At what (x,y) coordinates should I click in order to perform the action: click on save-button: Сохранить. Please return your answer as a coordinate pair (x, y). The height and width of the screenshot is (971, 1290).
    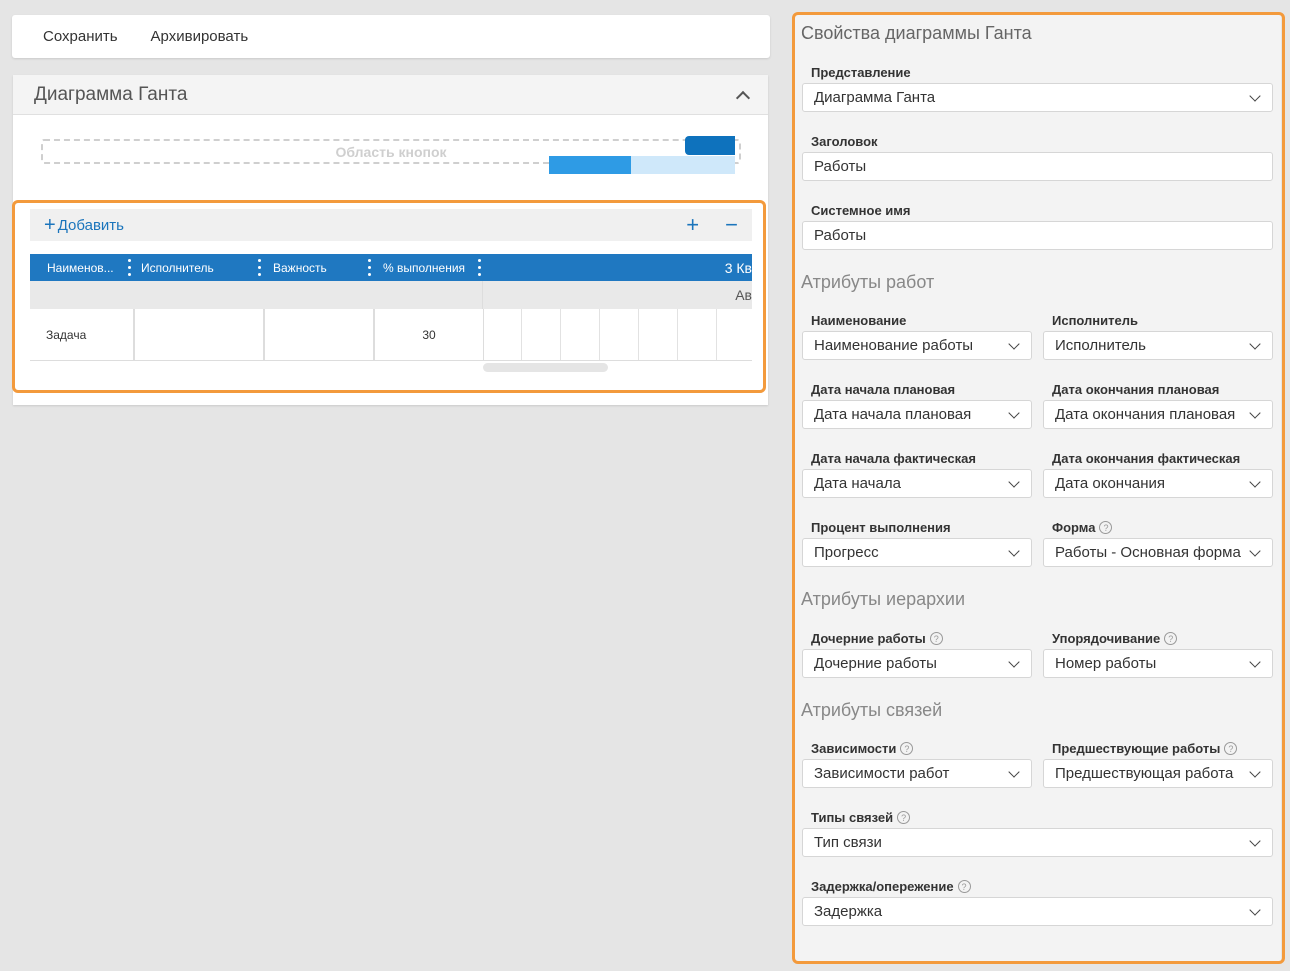
    Looking at the image, I should click on (80, 36).